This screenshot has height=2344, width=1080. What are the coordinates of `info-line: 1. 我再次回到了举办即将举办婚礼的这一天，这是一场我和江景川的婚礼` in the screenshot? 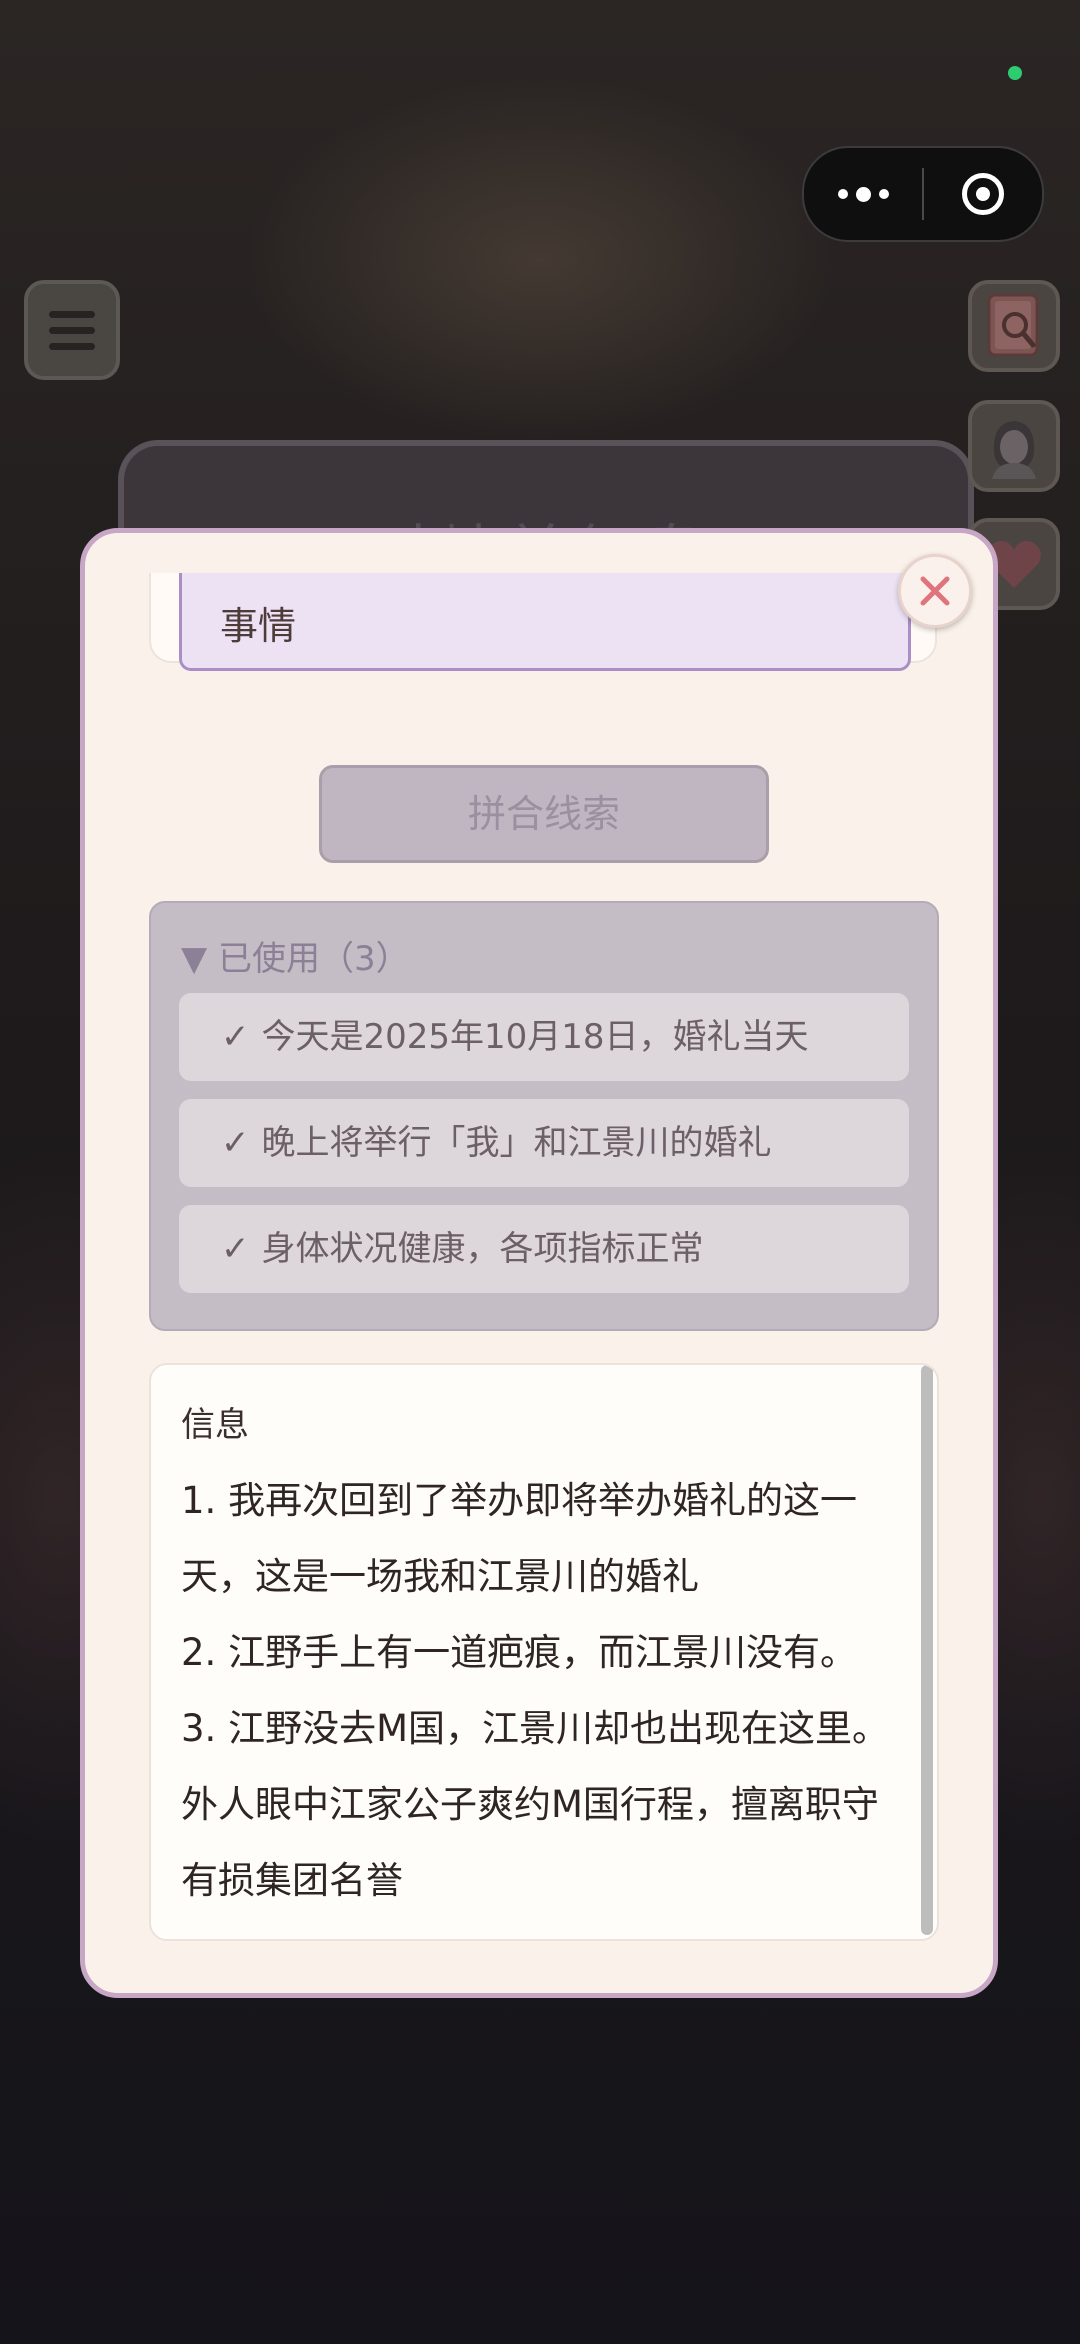 It's located at (519, 1538).